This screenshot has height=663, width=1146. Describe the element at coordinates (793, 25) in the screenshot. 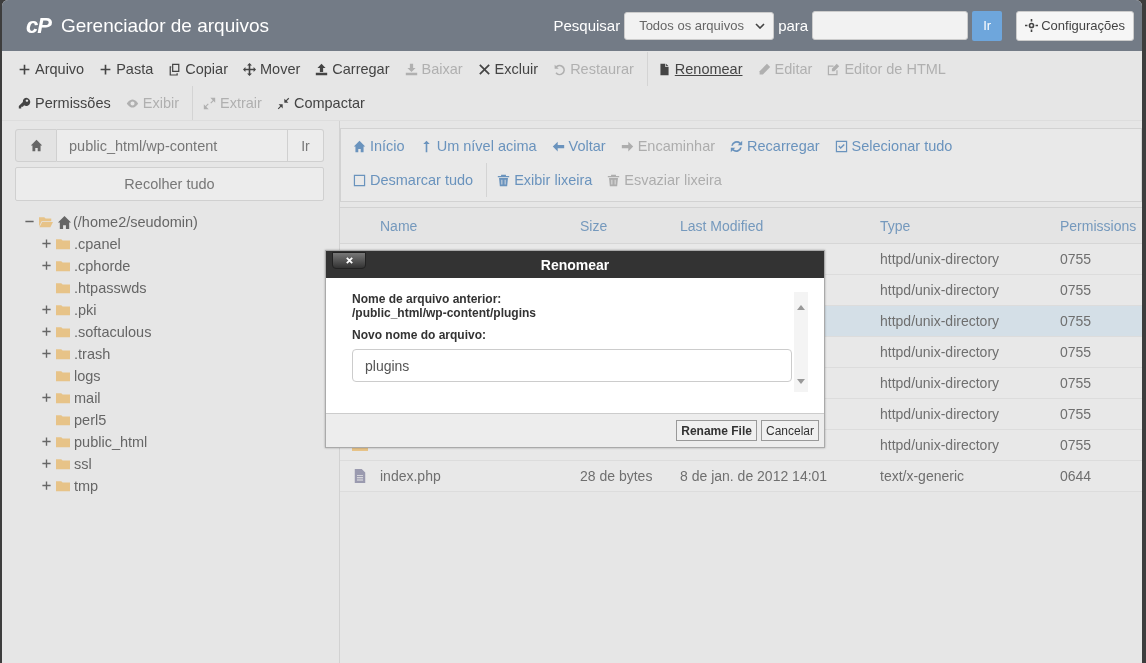

I see `for-label: para` at that location.